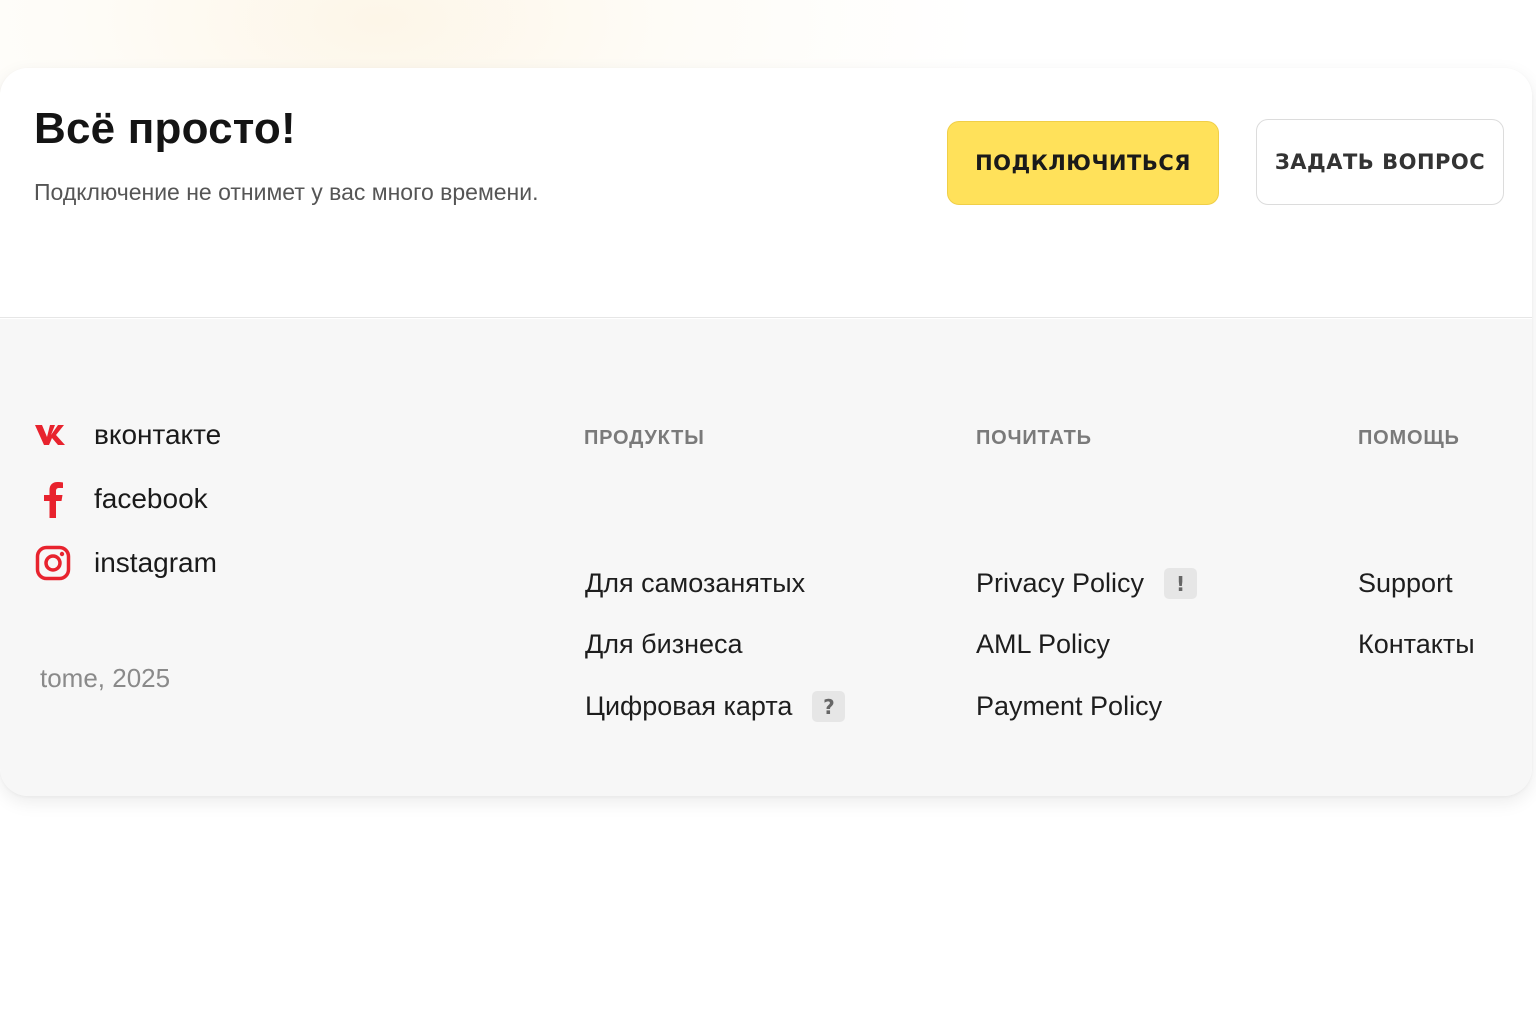  I want to click on social-label: instagram, so click(155, 562).